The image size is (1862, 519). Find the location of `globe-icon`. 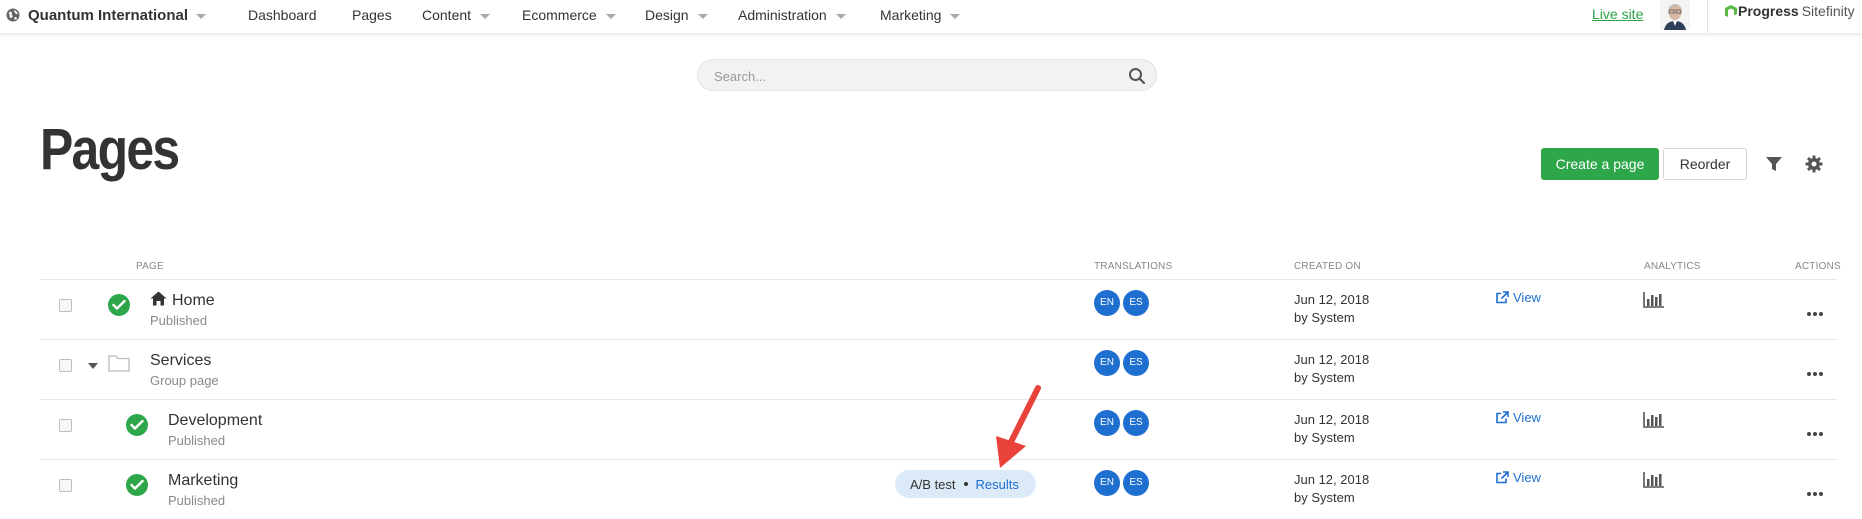

globe-icon is located at coordinates (13, 15).